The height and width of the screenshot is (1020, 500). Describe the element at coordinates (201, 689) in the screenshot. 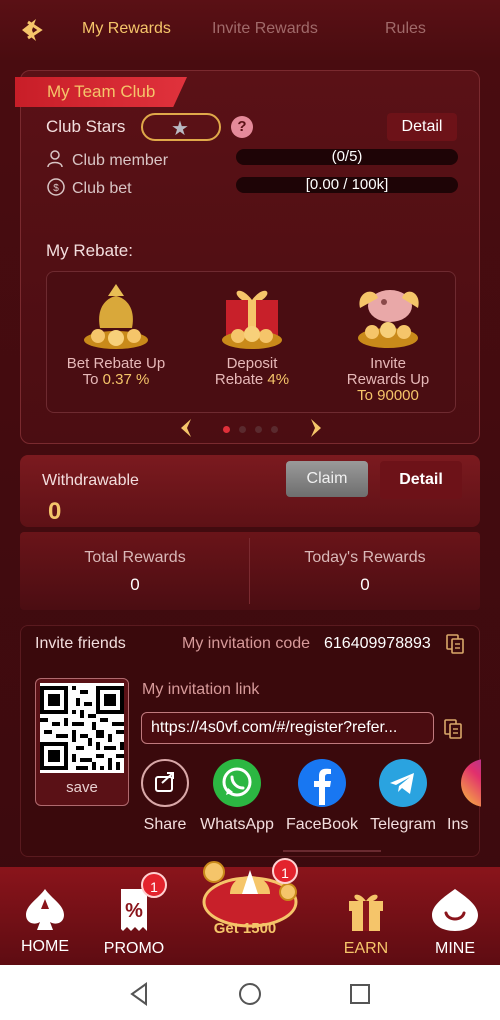

I see `invitation-link-label: My invitation link` at that location.